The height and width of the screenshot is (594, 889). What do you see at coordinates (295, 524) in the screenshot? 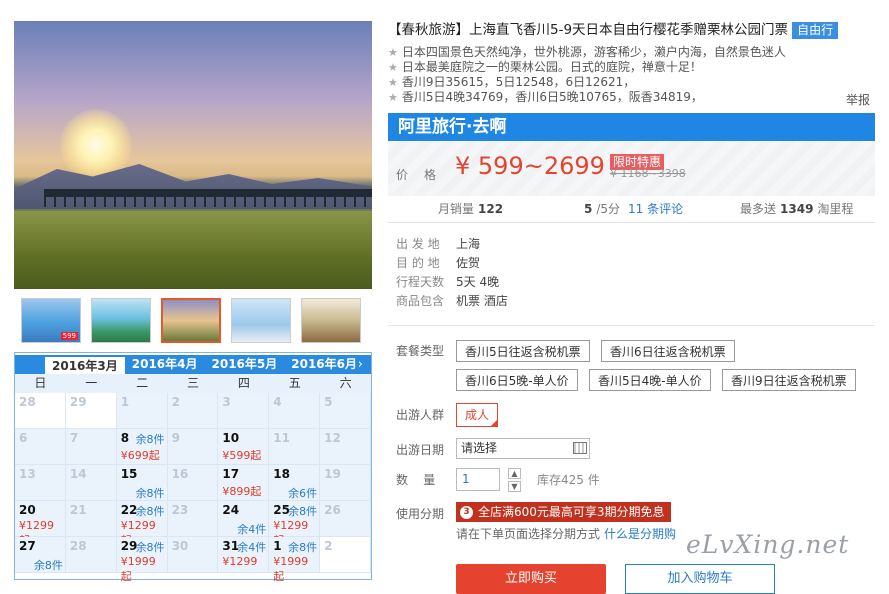
I see `calendar-day: 25余8件¥1299起` at bounding box center [295, 524].